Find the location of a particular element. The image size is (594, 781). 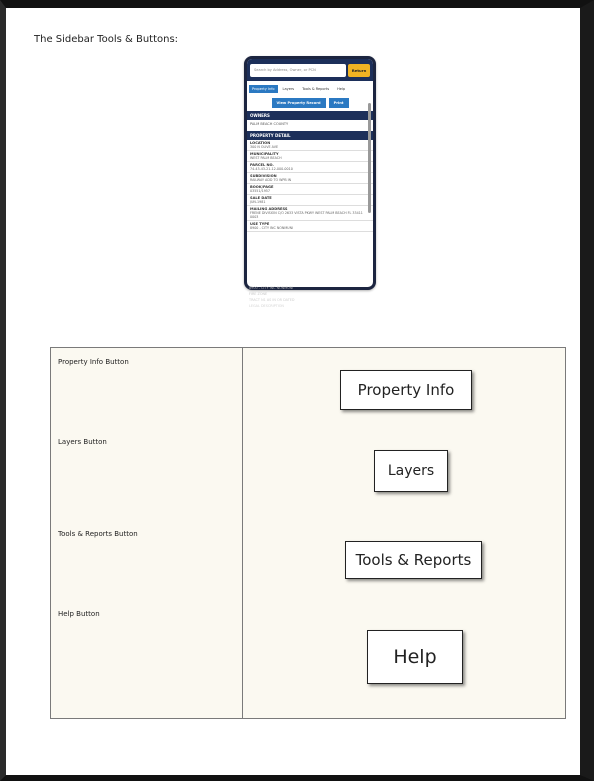

layers-button: Layers is located at coordinates (411, 471).